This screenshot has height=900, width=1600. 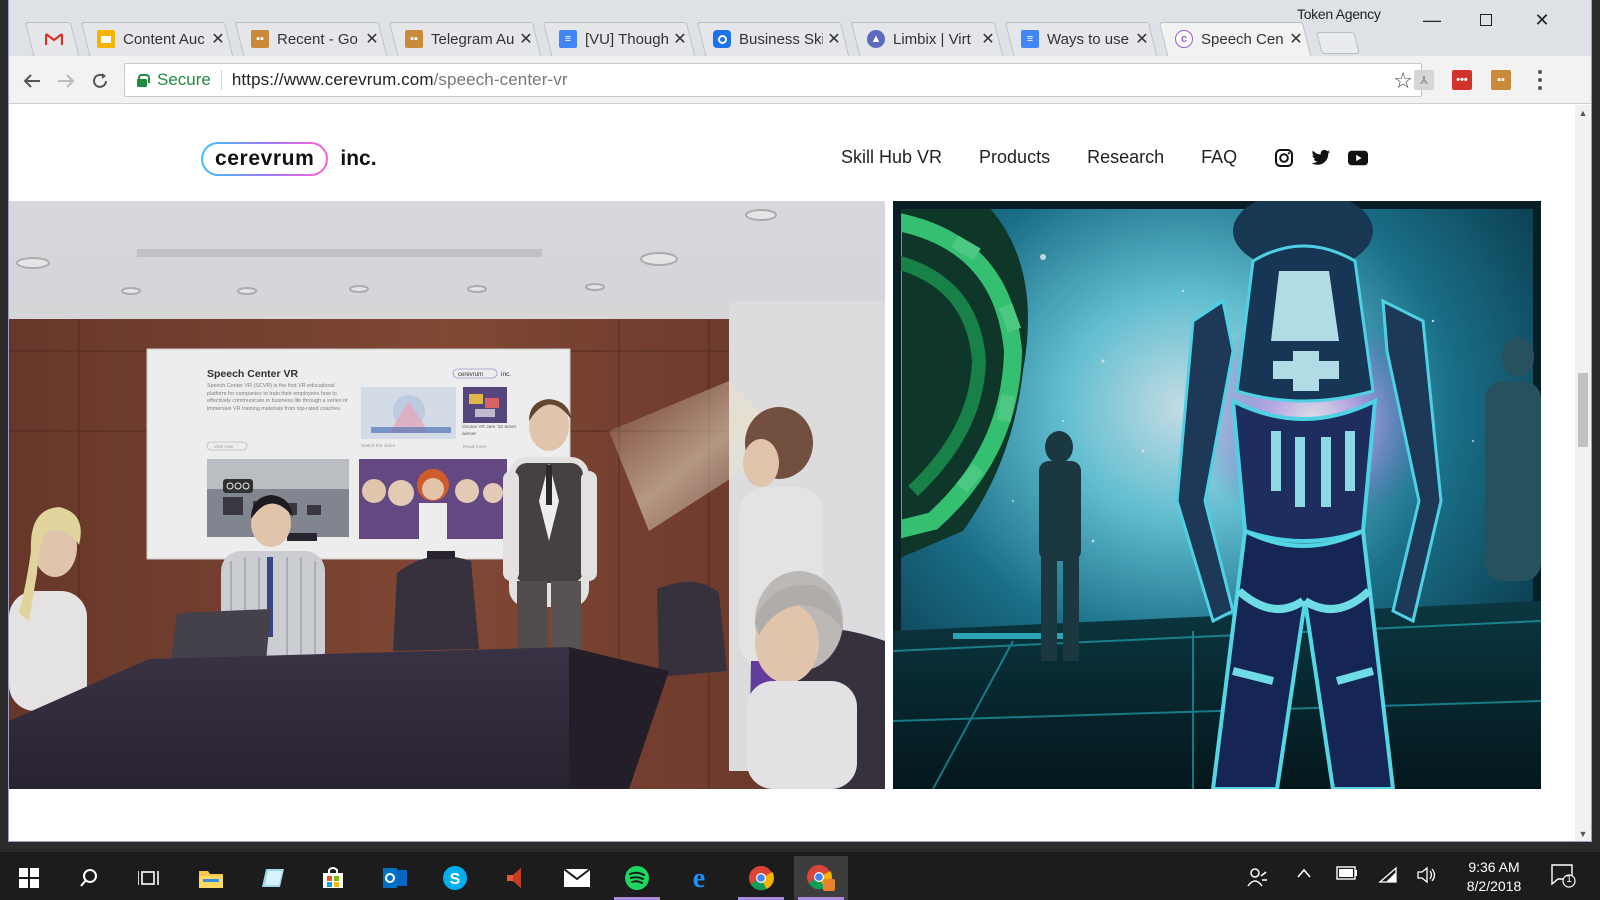 I want to click on tab-title: Telegram Au, so click(x=473, y=39).